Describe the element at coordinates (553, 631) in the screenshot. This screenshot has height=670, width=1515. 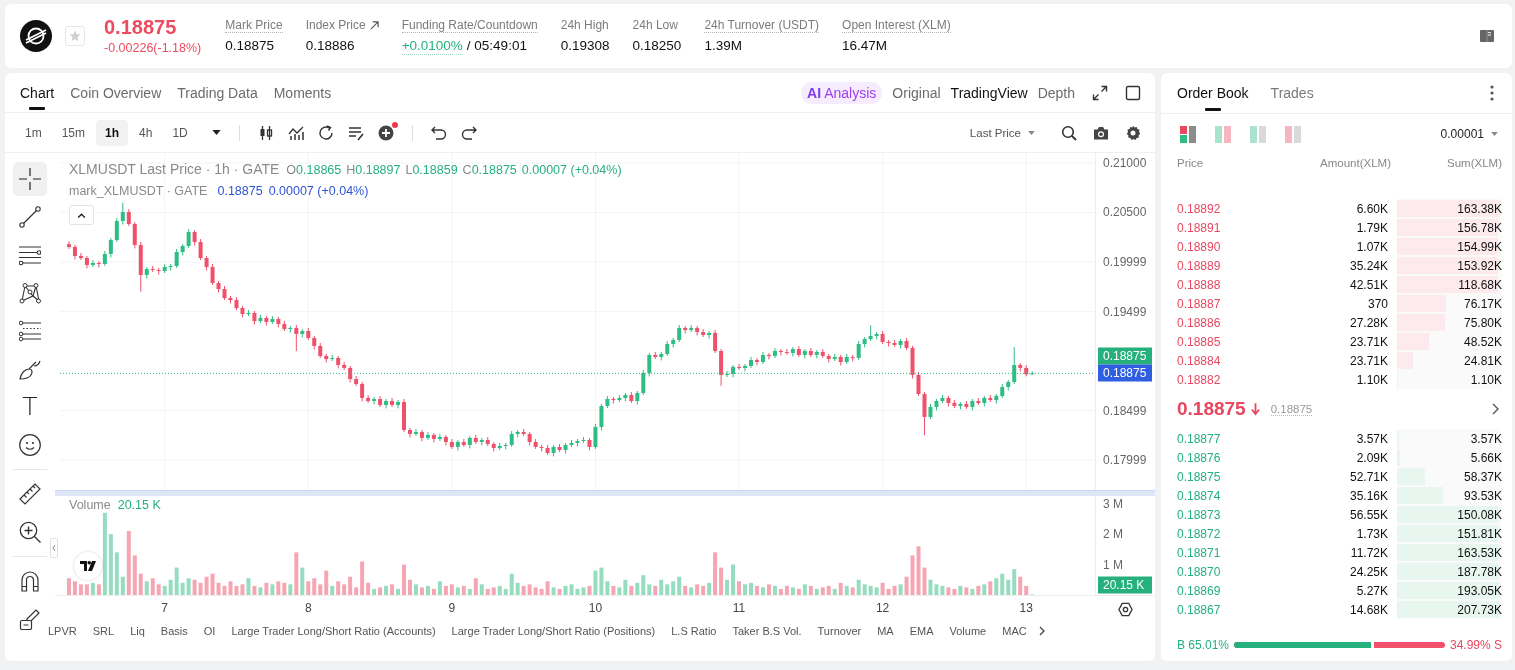
I see `indicator-button: Large Trader Long/Short Ratio (Positions)` at that location.